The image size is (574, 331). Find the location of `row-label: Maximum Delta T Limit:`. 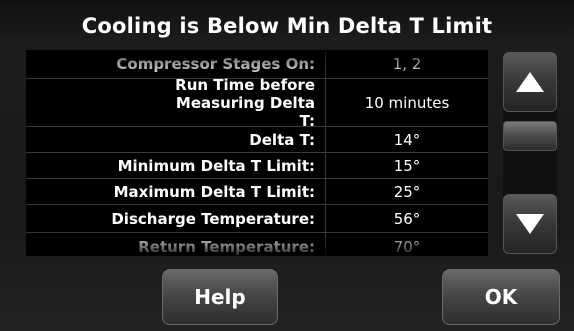

row-label: Maximum Delta T Limit: is located at coordinates (176, 191).